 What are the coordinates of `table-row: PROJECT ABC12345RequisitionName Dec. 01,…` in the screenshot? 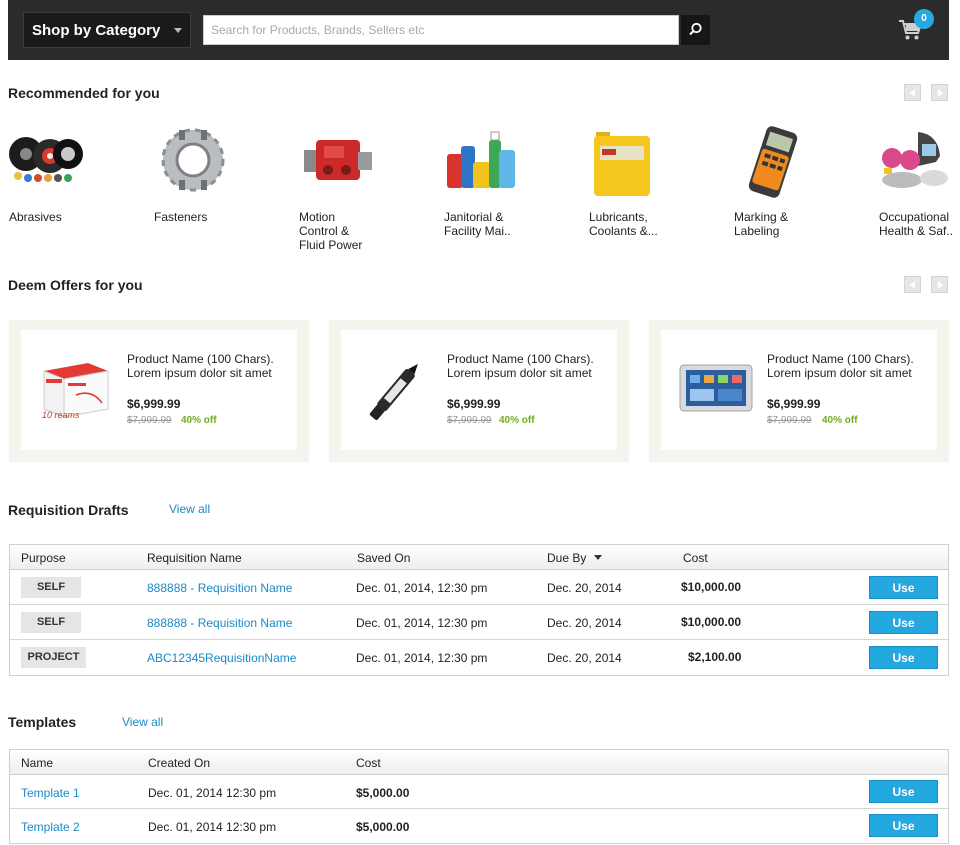 It's located at (479, 657).